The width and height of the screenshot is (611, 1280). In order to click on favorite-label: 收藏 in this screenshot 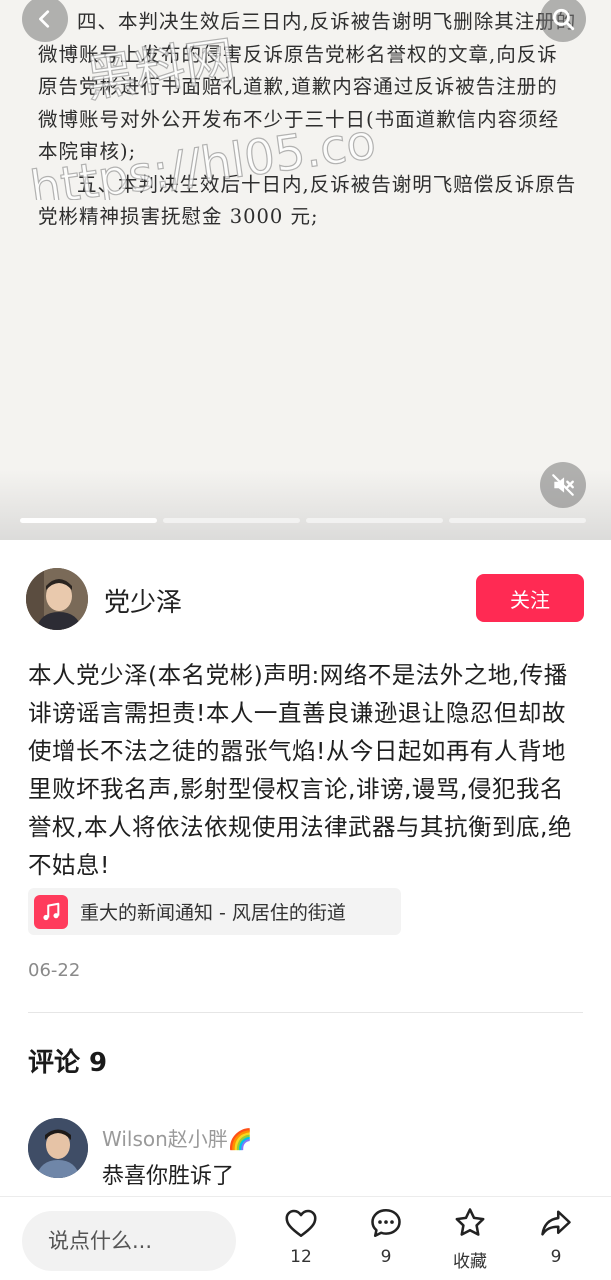, I will do `click(470, 1262)`.